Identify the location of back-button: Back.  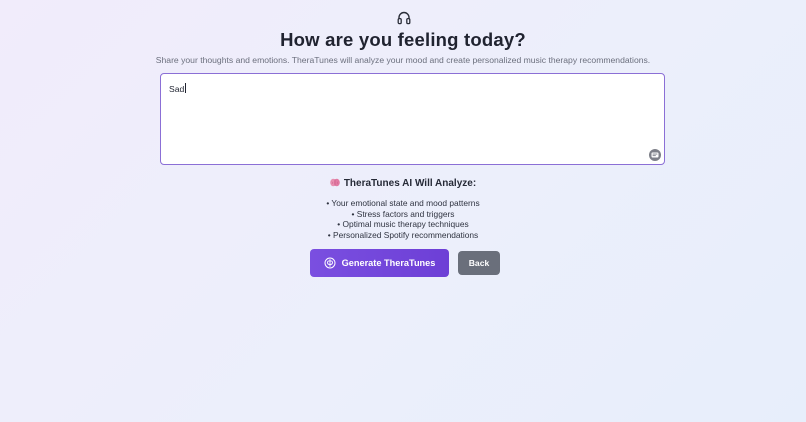
(479, 263).